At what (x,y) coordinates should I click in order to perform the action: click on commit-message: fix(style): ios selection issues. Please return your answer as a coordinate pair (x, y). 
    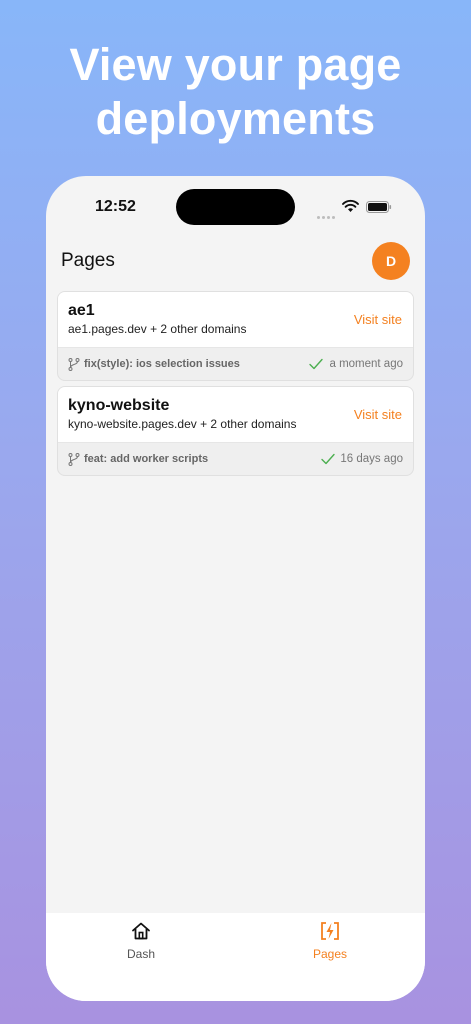
    Looking at the image, I should click on (162, 364).